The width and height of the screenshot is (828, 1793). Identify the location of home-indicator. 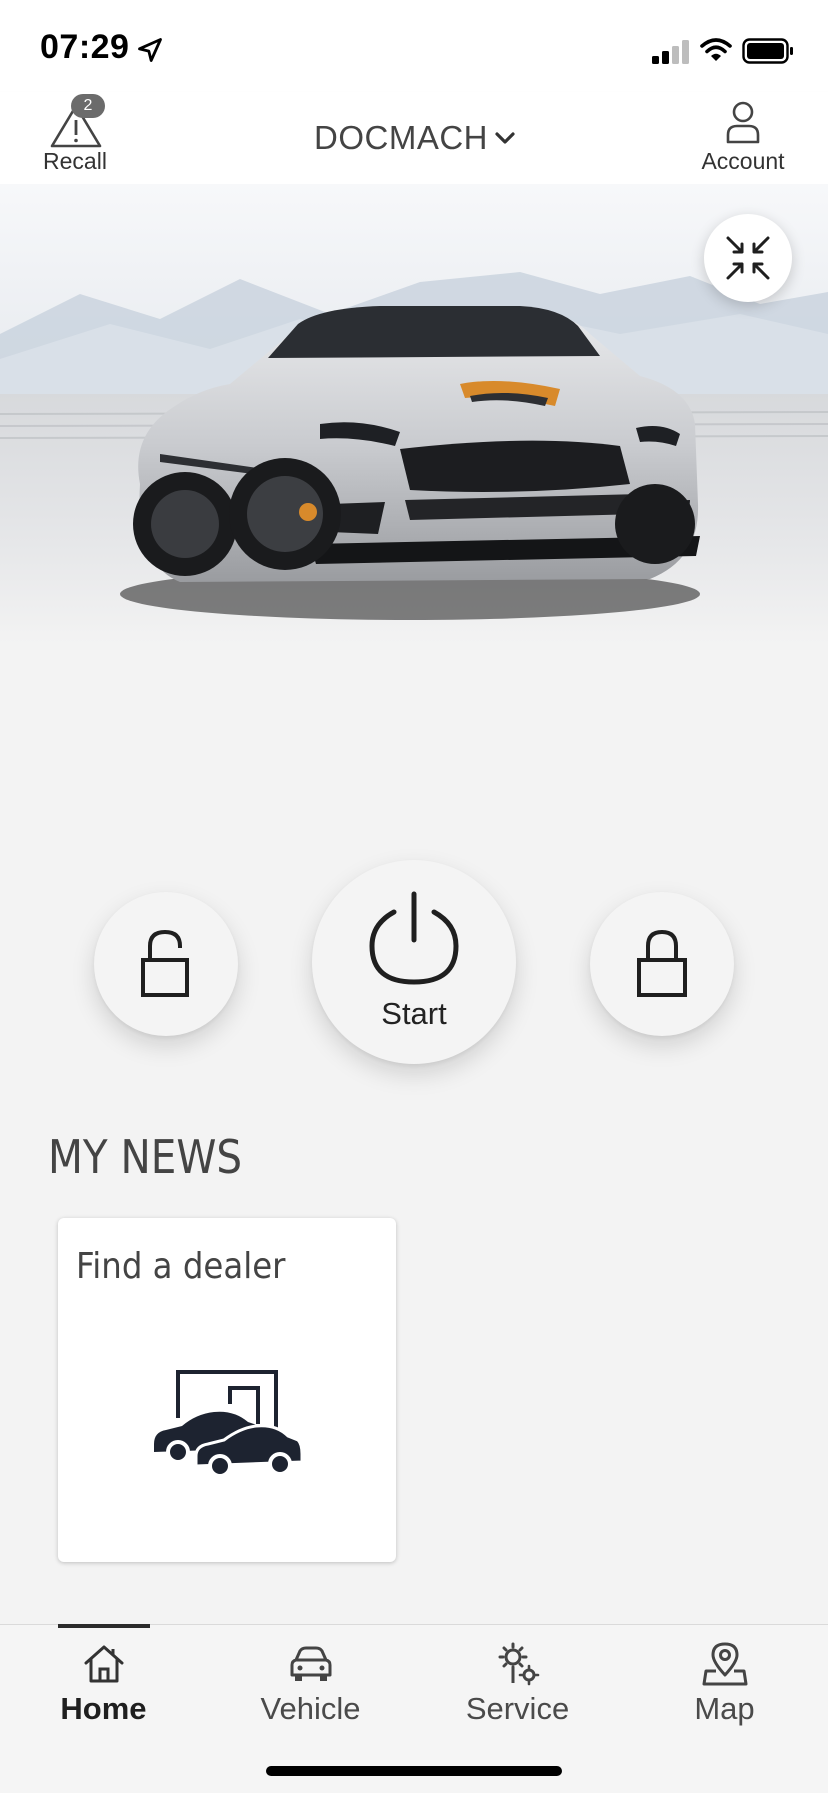
(414, 1771).